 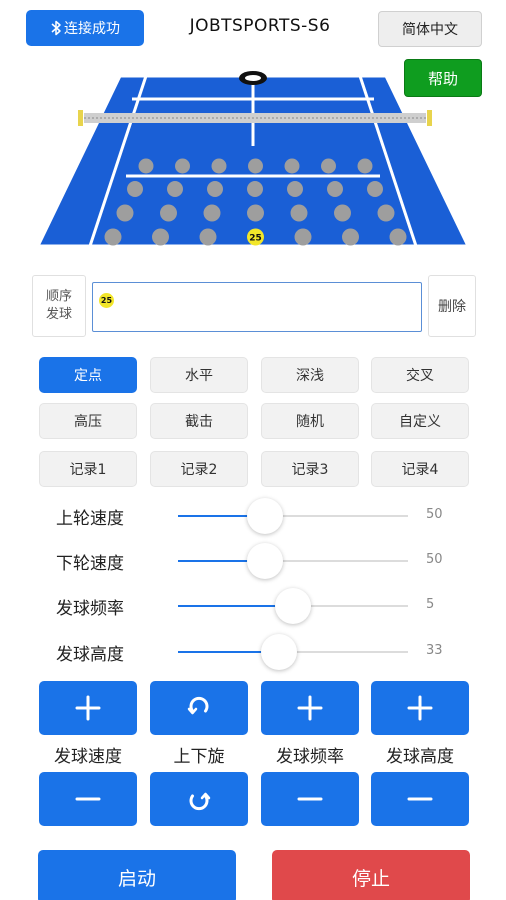 What do you see at coordinates (88, 421) in the screenshot?
I see `mode-button-smash: 高压` at bounding box center [88, 421].